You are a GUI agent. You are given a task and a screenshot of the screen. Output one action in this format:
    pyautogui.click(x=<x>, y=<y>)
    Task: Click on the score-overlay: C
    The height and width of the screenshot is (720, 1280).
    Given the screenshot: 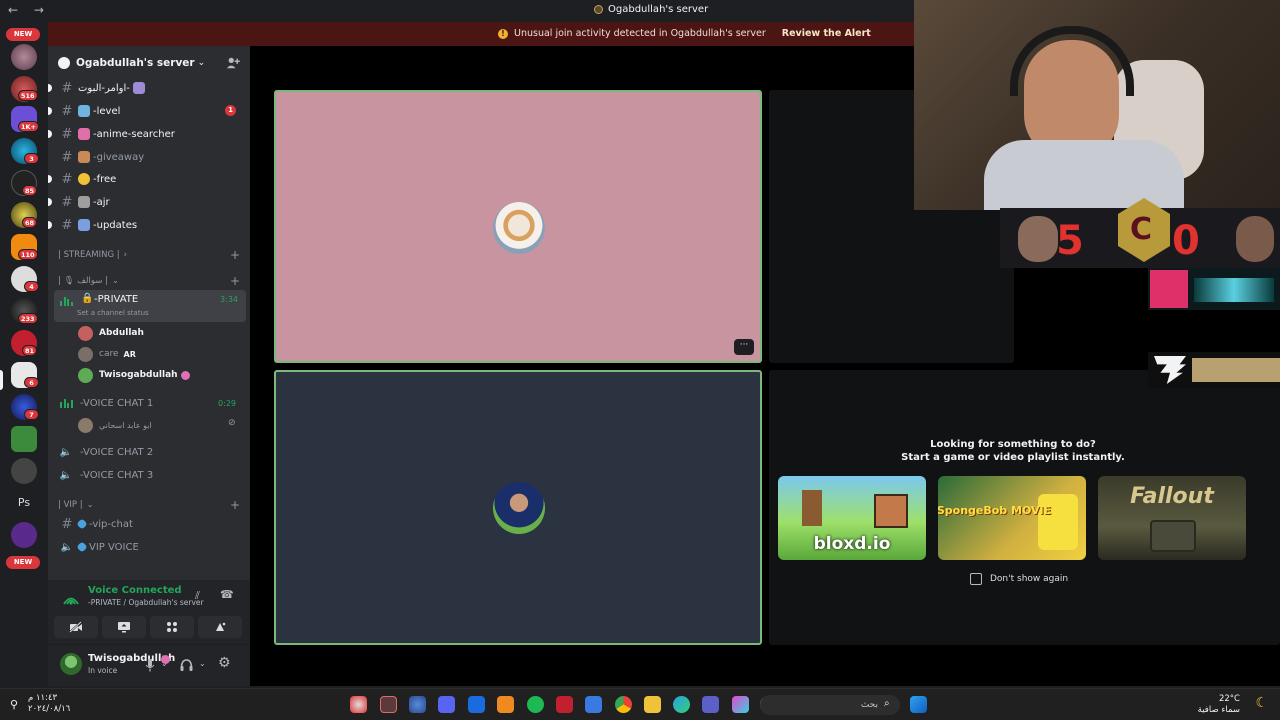 What is the action you would take?
    pyautogui.click(x=1140, y=233)
    